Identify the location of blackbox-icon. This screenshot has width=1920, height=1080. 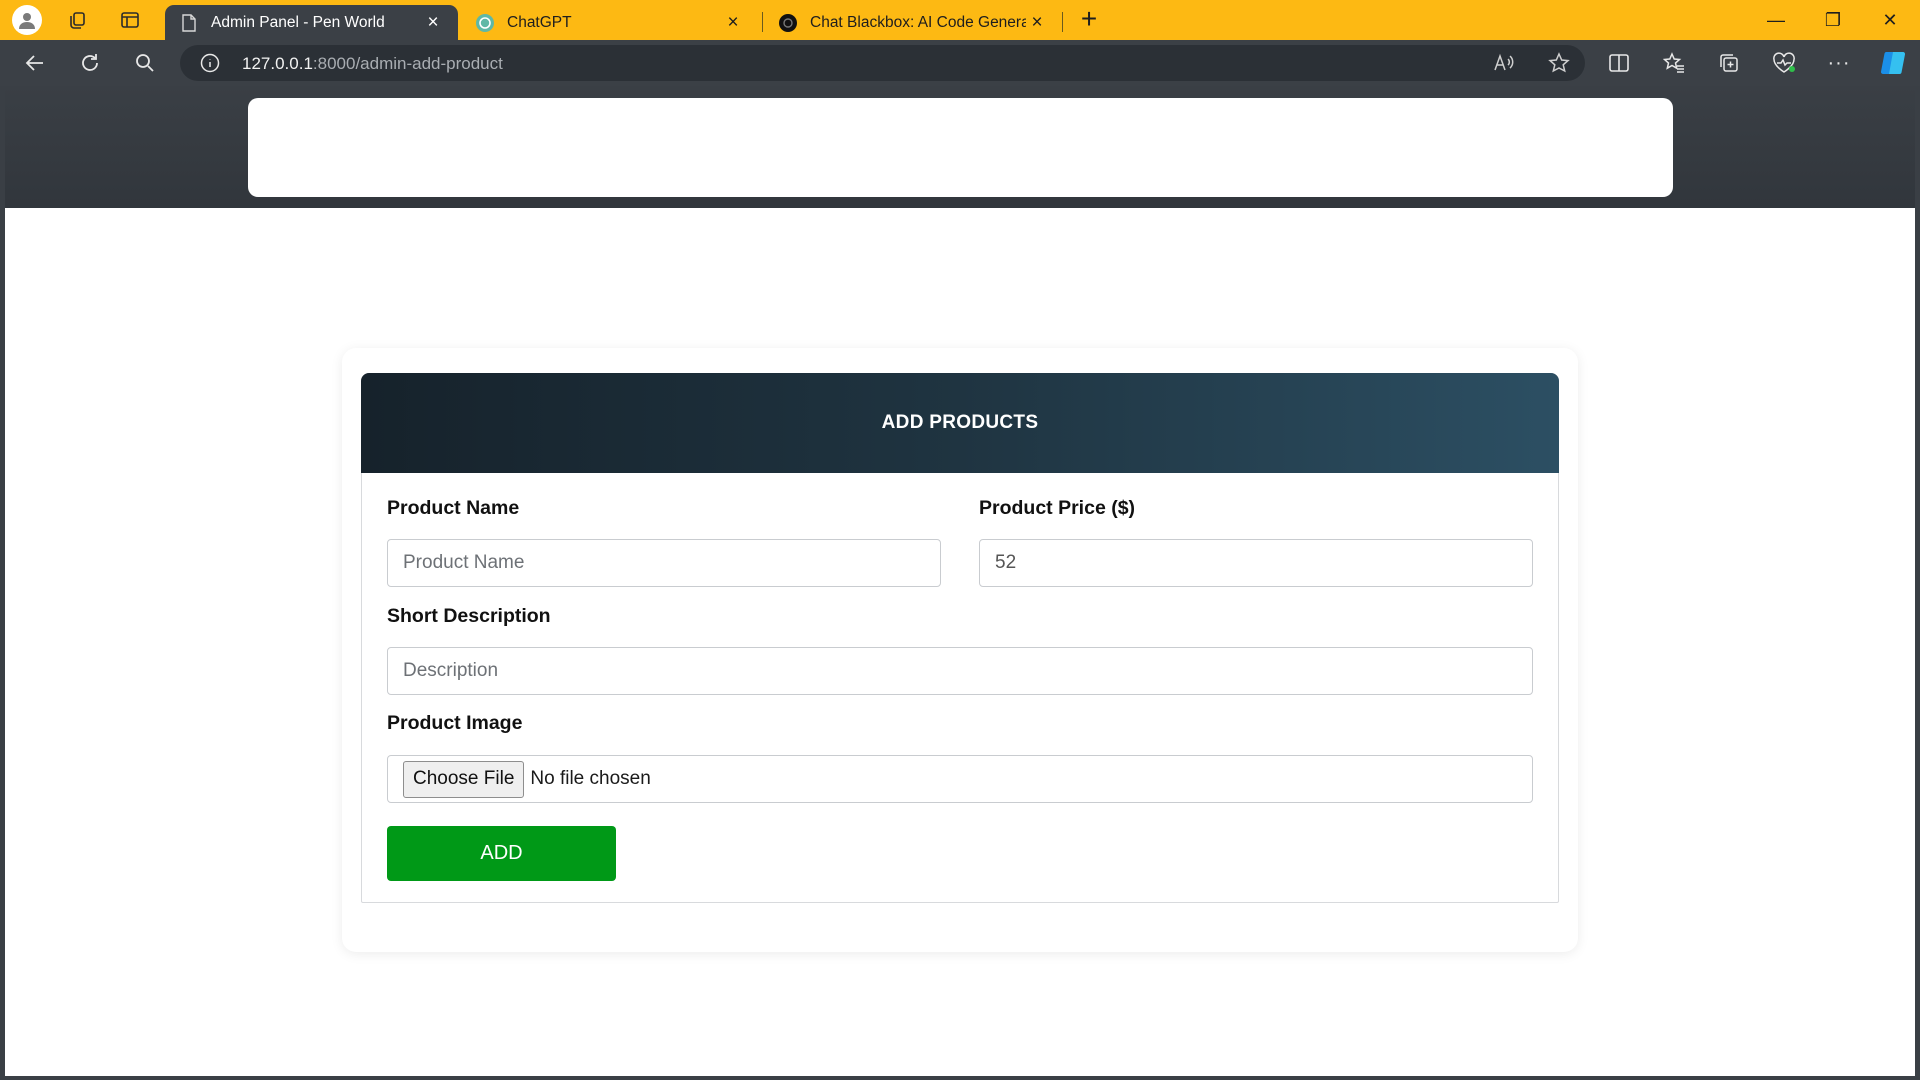
(788, 23).